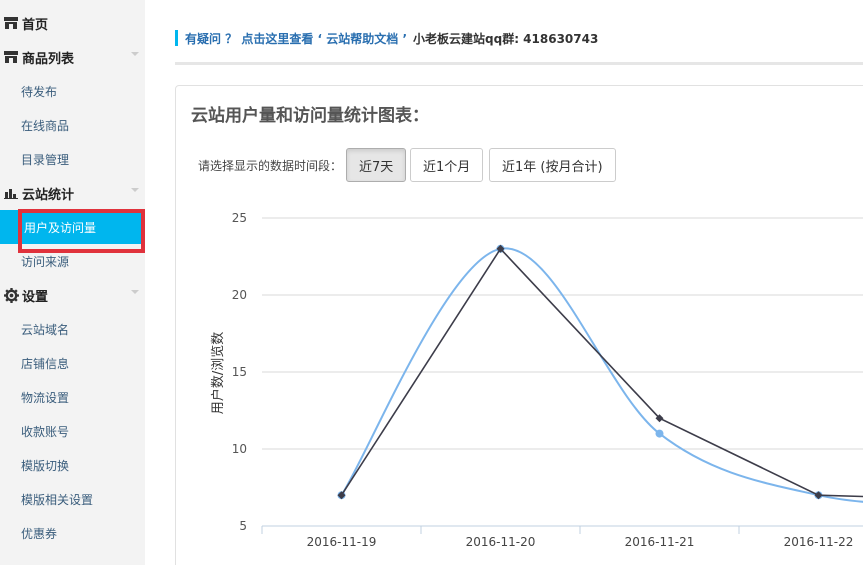 This screenshot has height=565, width=863. What do you see at coordinates (72, 465) in the screenshot?
I see `sidebar-item-template-switch: 模版切换` at bounding box center [72, 465].